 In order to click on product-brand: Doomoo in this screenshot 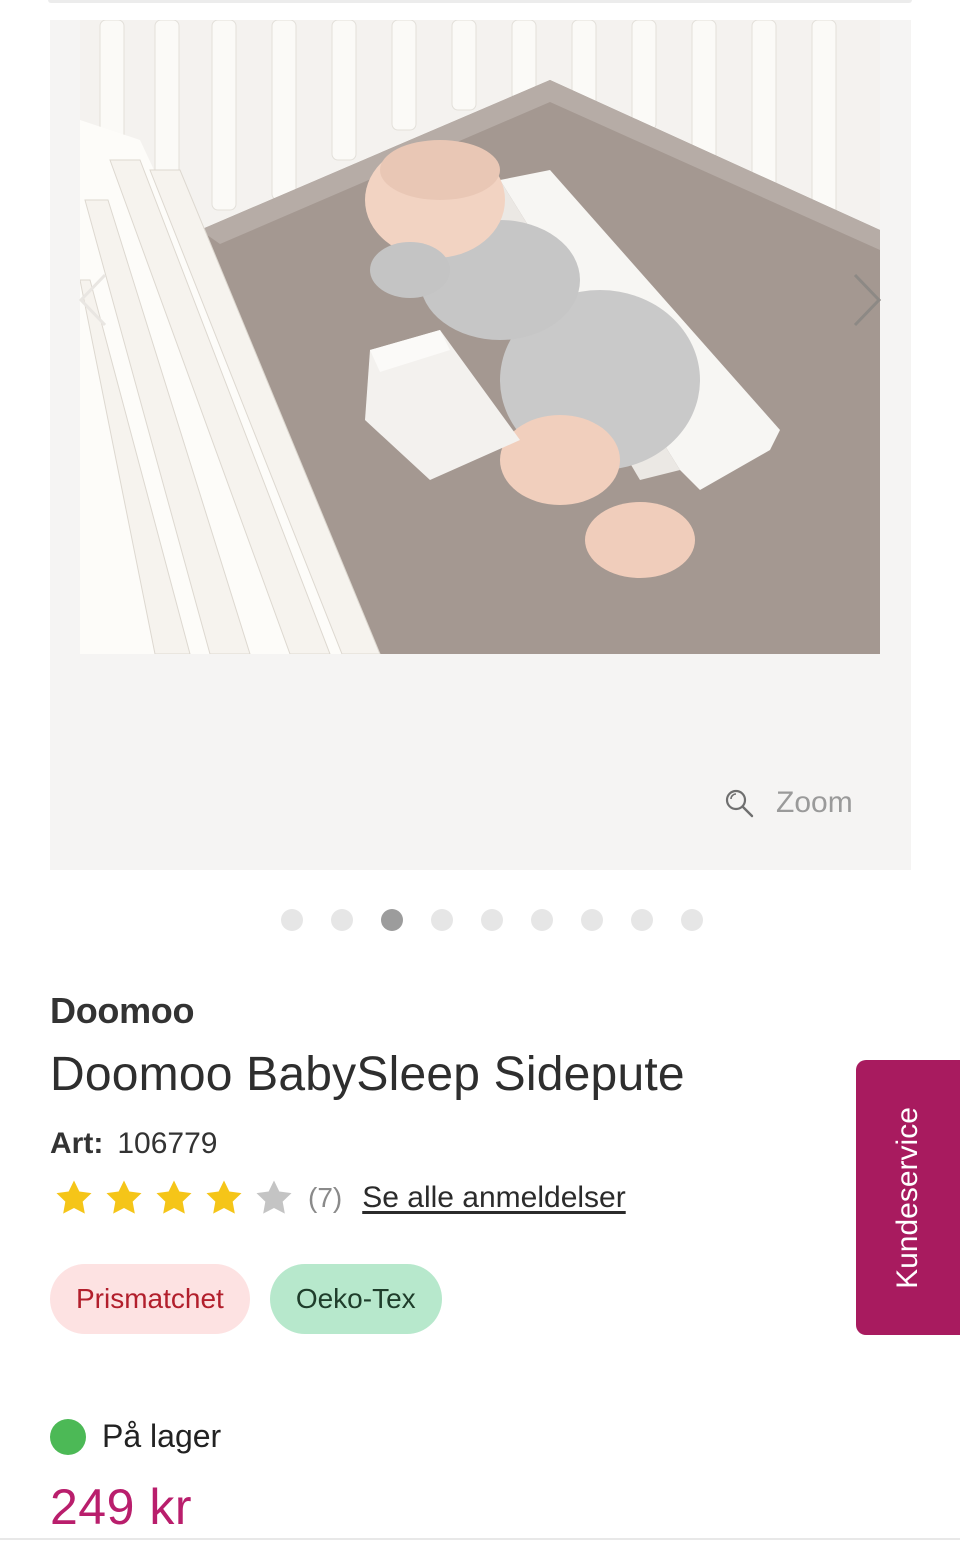, I will do `click(122, 1011)`.